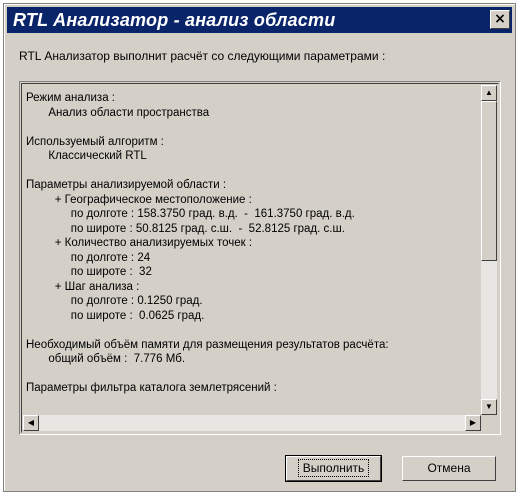 The image size is (520, 495). I want to click on close-button: ×, so click(500, 19).